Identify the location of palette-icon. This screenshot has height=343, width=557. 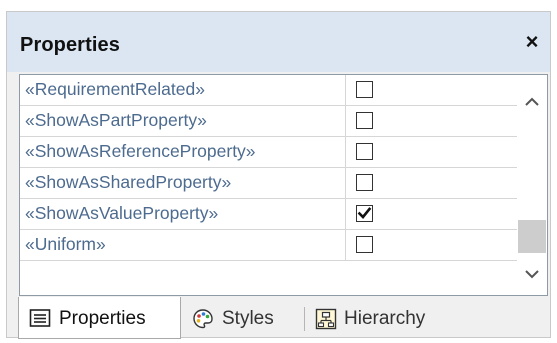
(203, 322).